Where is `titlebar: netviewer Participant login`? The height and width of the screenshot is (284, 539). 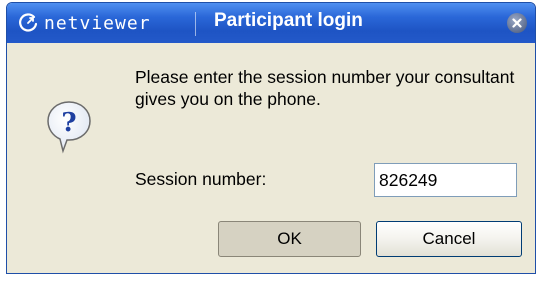
titlebar: netviewer Participant login is located at coordinates (271, 23).